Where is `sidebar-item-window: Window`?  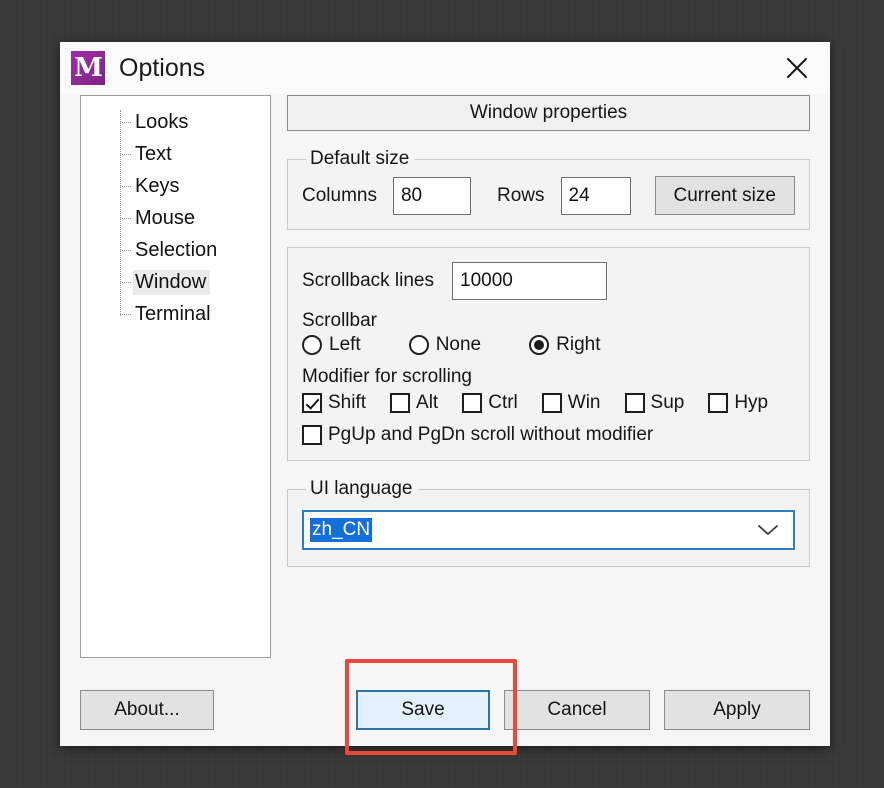
sidebar-item-window: Window is located at coordinates (194, 282).